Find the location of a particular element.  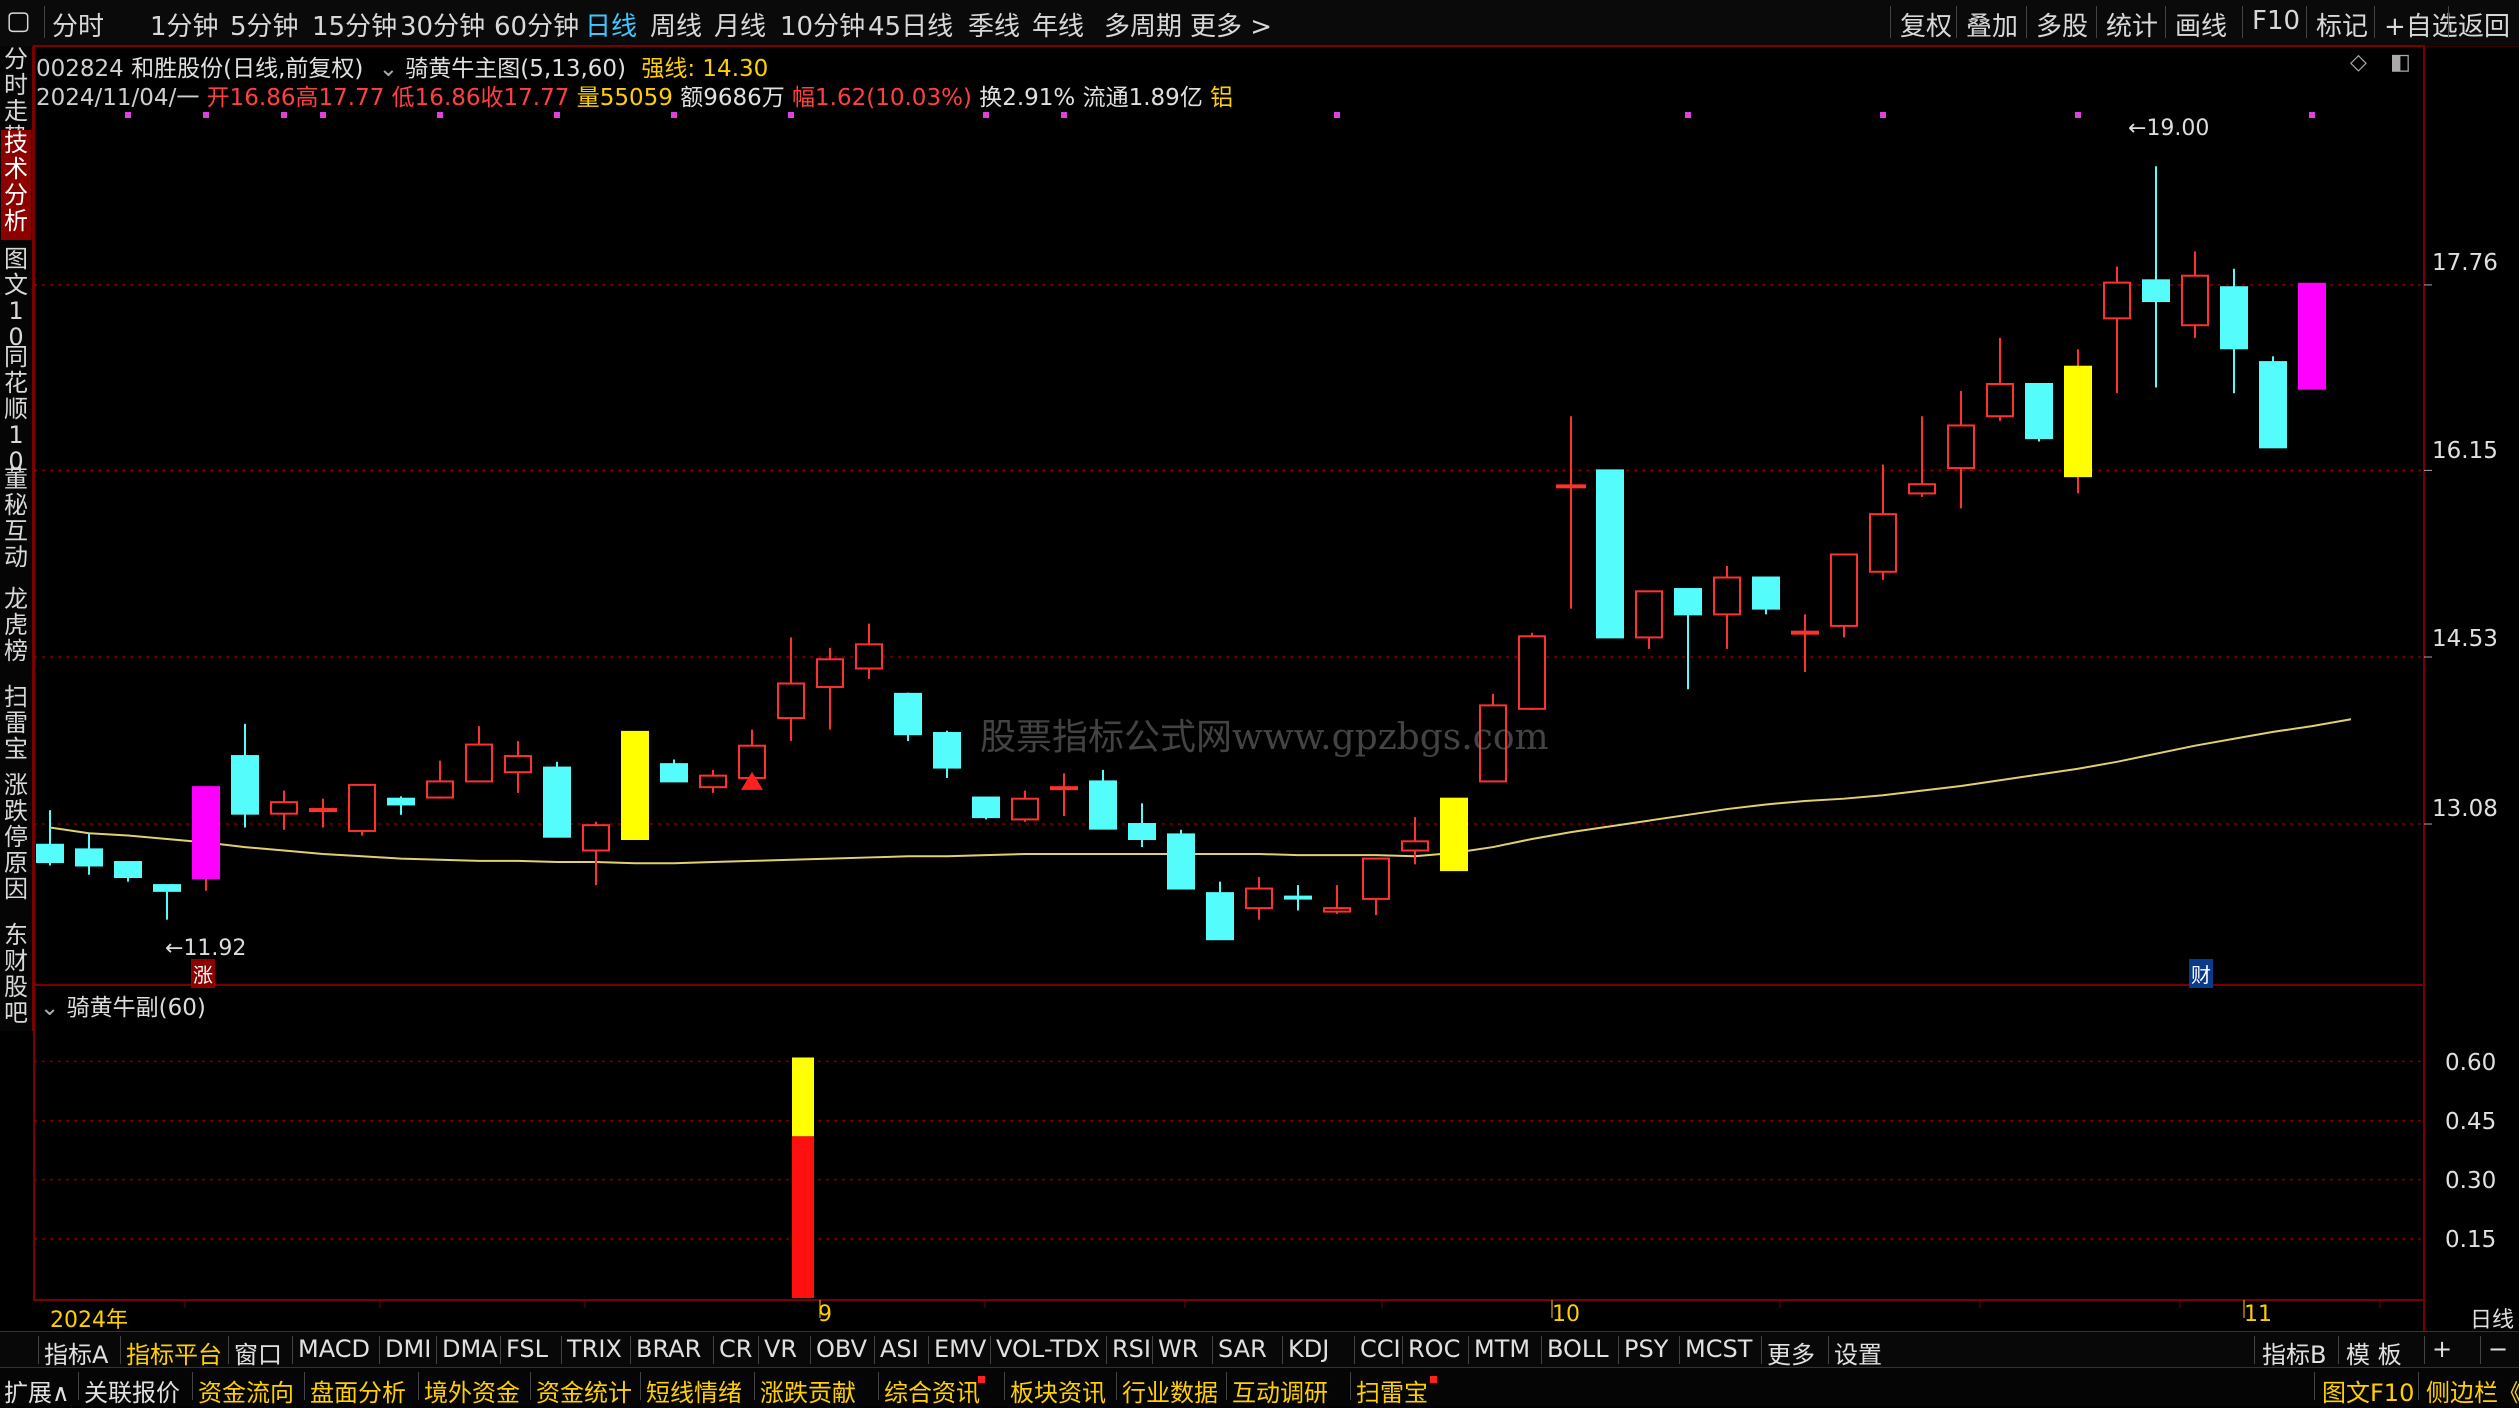

sub-dropdown-icon: ⌄ is located at coordinates (49, 1008).